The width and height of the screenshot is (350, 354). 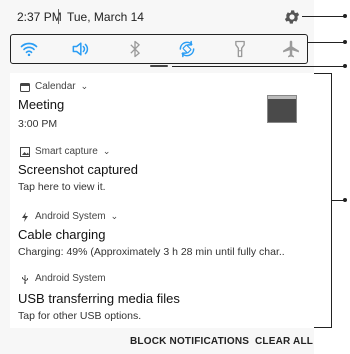 I want to click on notification-title: USB transferring media files, so click(x=99, y=298).